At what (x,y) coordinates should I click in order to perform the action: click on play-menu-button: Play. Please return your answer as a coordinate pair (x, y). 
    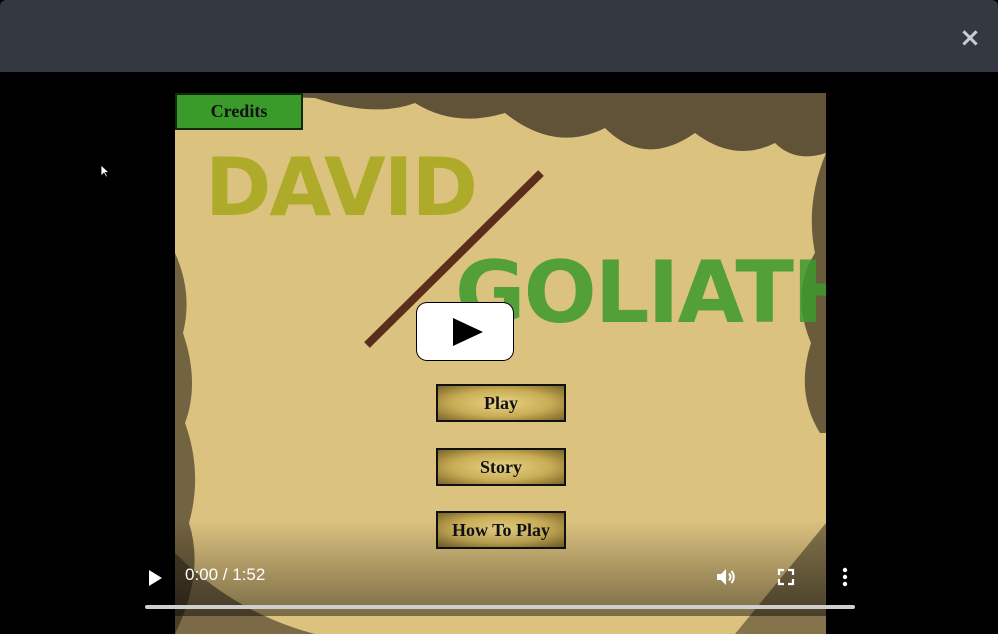
    Looking at the image, I should click on (501, 403).